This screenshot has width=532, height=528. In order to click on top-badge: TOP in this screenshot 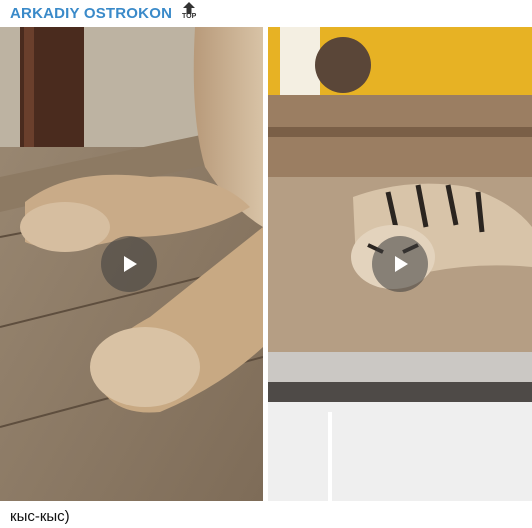, I will do `click(189, 13)`.